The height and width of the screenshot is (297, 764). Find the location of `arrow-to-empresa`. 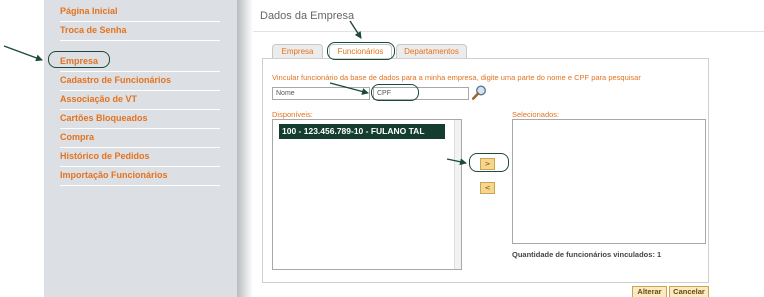

arrow-to-empresa is located at coordinates (23, 53).